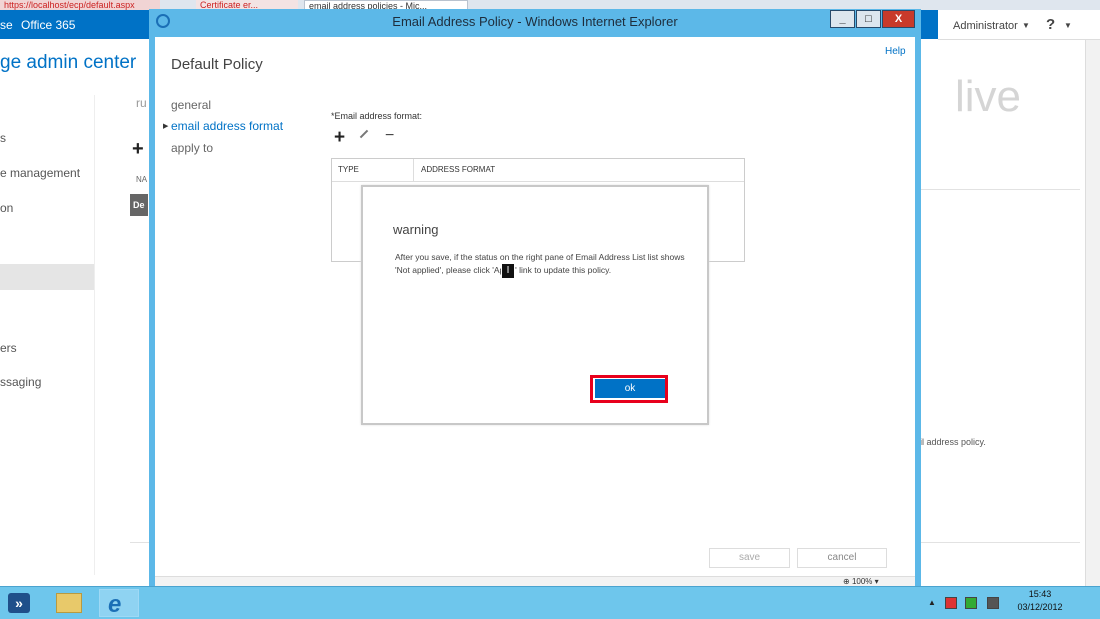 This screenshot has width=1100, height=619. I want to click on edit-pencil-icon, so click(364, 134).